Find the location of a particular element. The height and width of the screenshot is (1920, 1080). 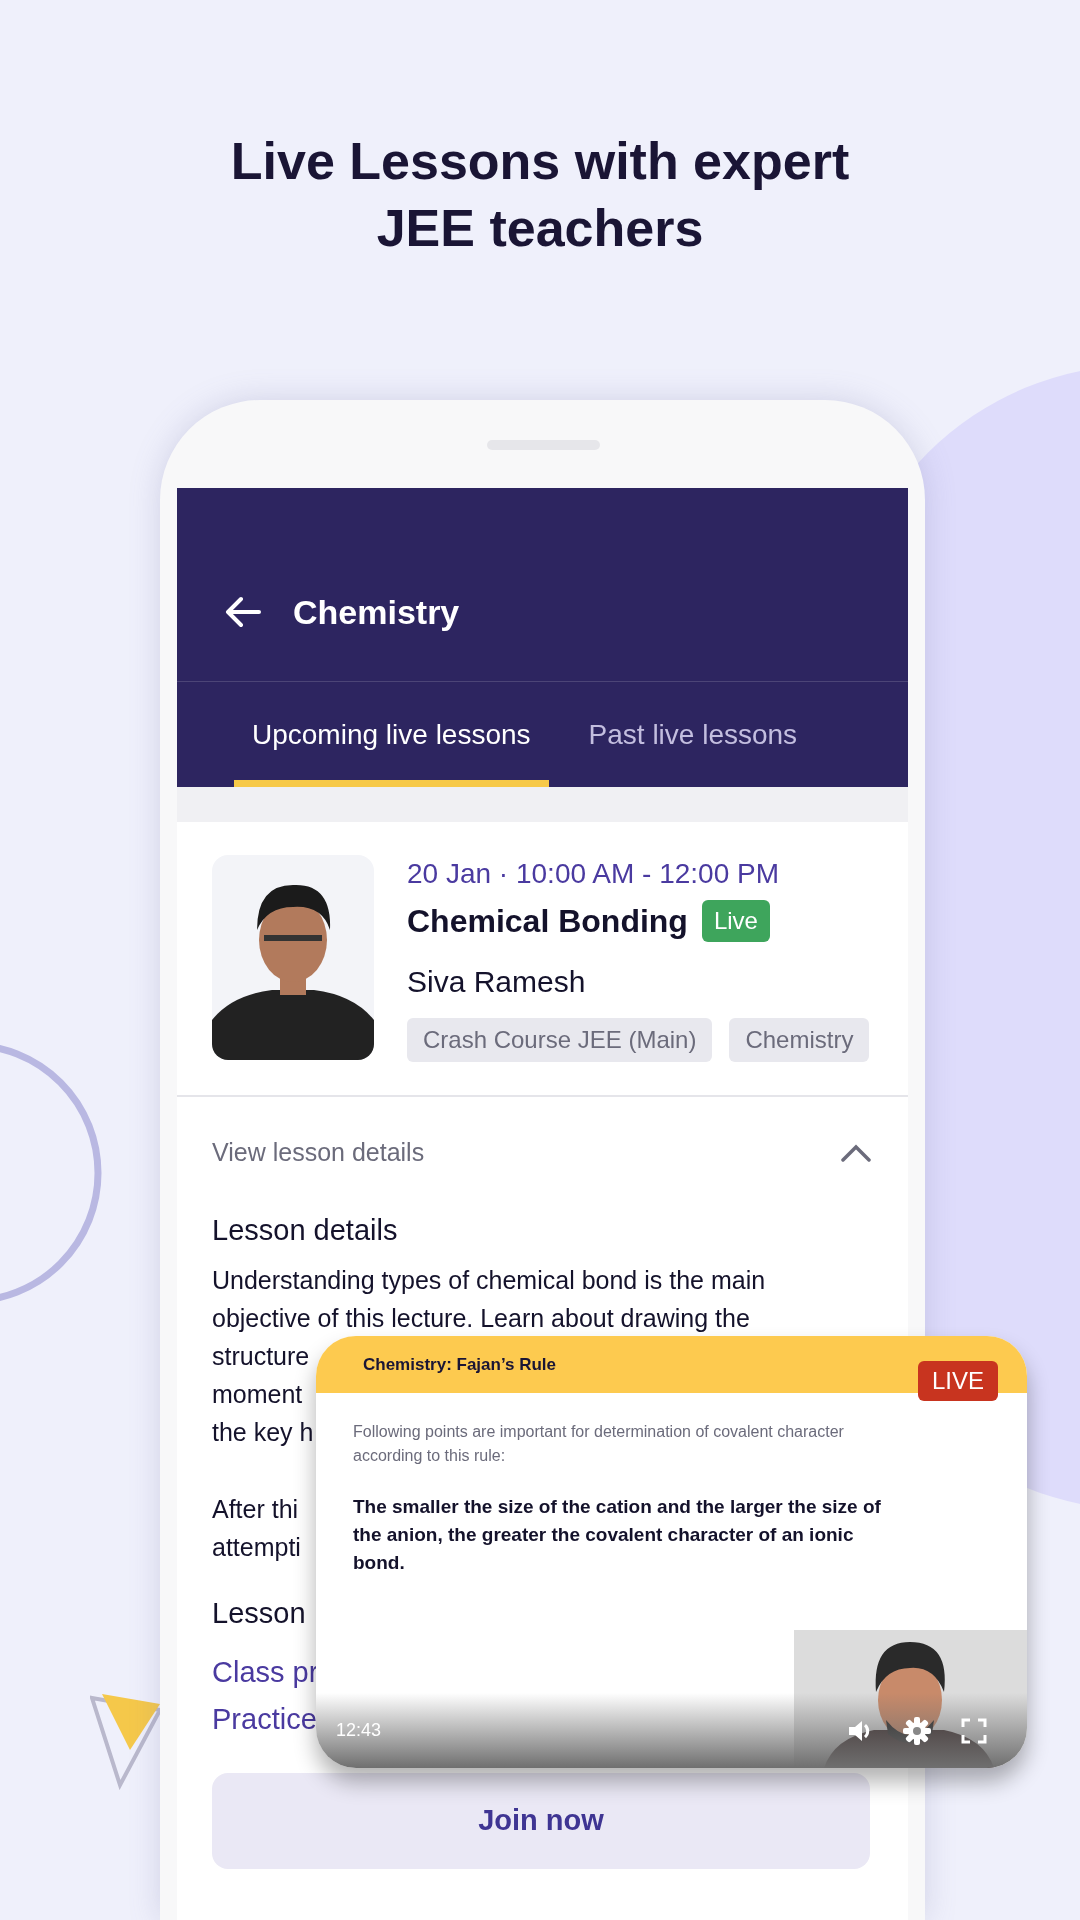

live-badge: LIVE is located at coordinates (958, 1381).